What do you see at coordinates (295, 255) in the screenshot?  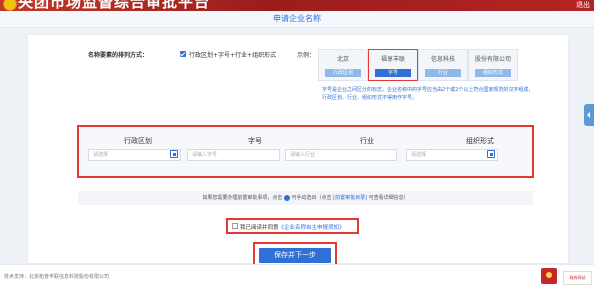 I see `save-next-button: 保存并下一步` at bounding box center [295, 255].